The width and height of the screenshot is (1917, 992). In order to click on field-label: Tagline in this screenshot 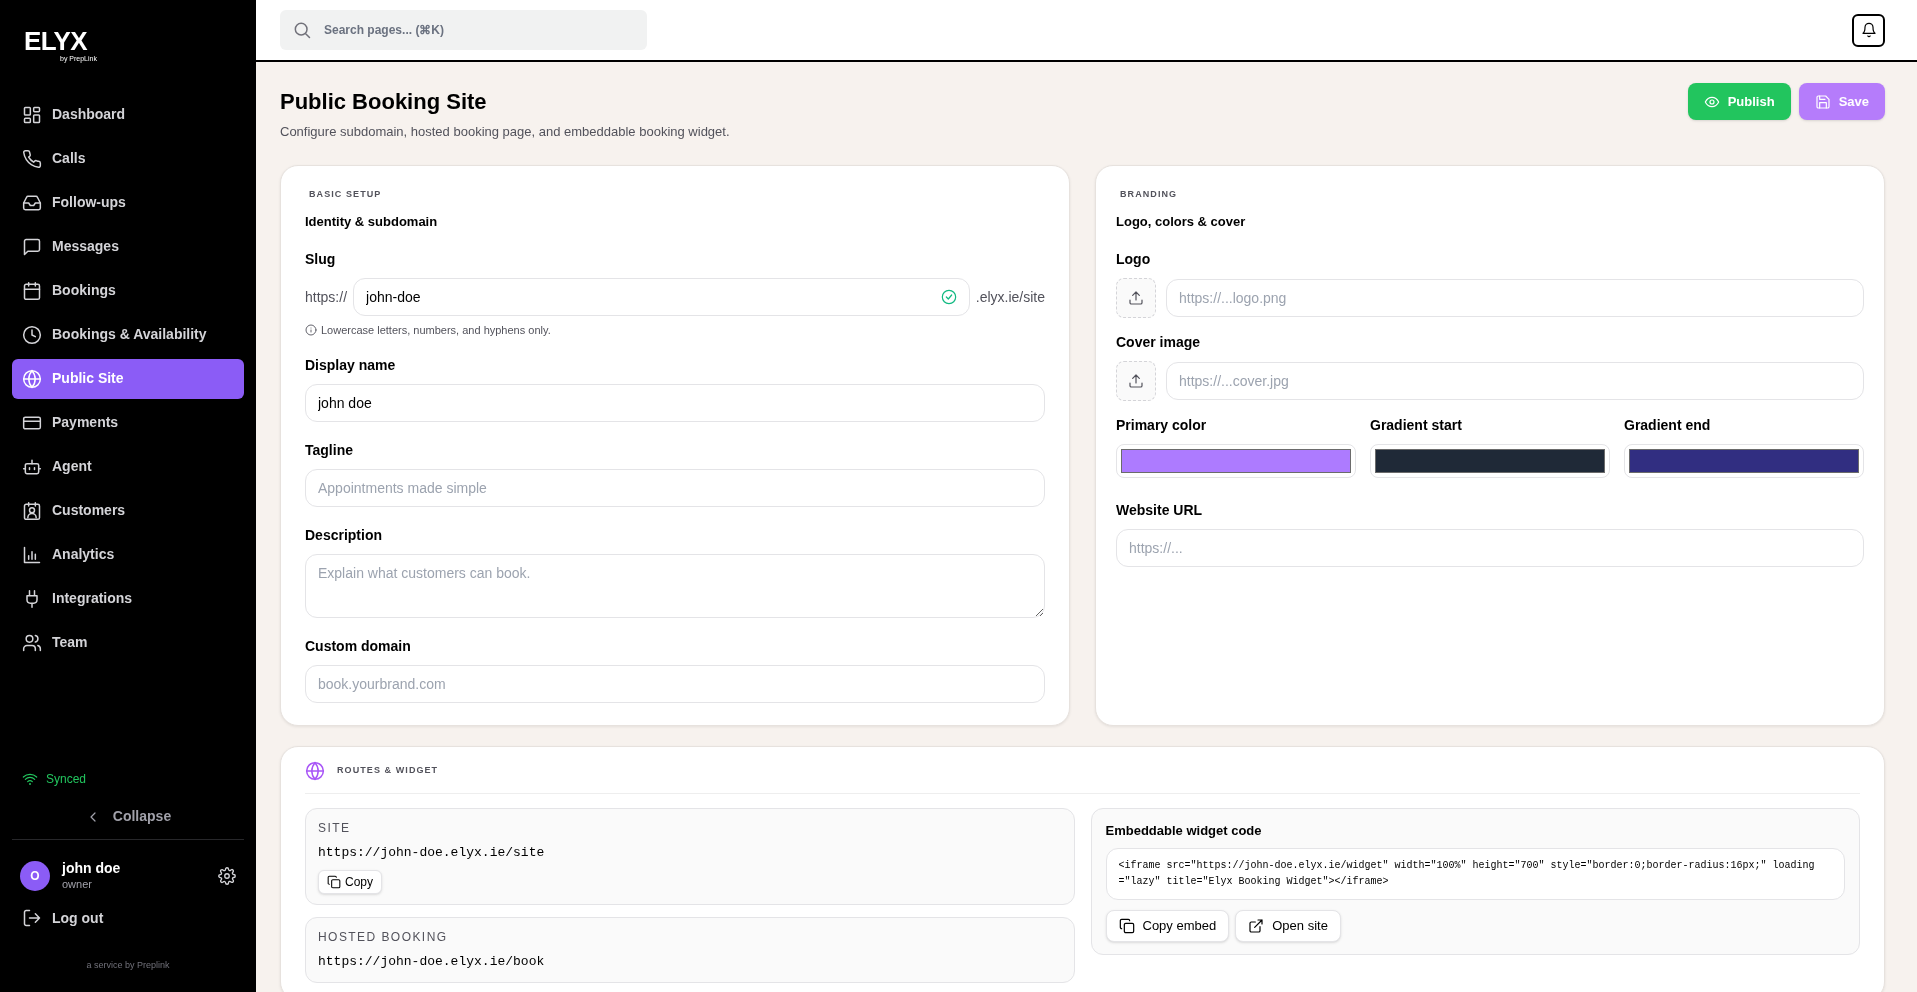, I will do `click(329, 450)`.